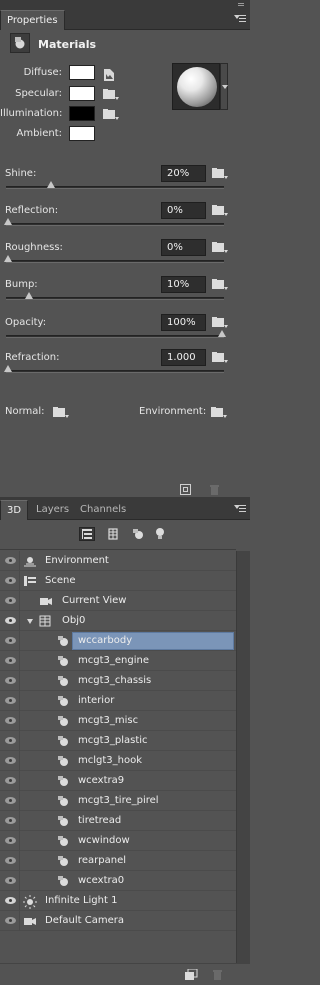 This screenshot has width=320, height=985. I want to click on specular-folder-icon, so click(111, 94).